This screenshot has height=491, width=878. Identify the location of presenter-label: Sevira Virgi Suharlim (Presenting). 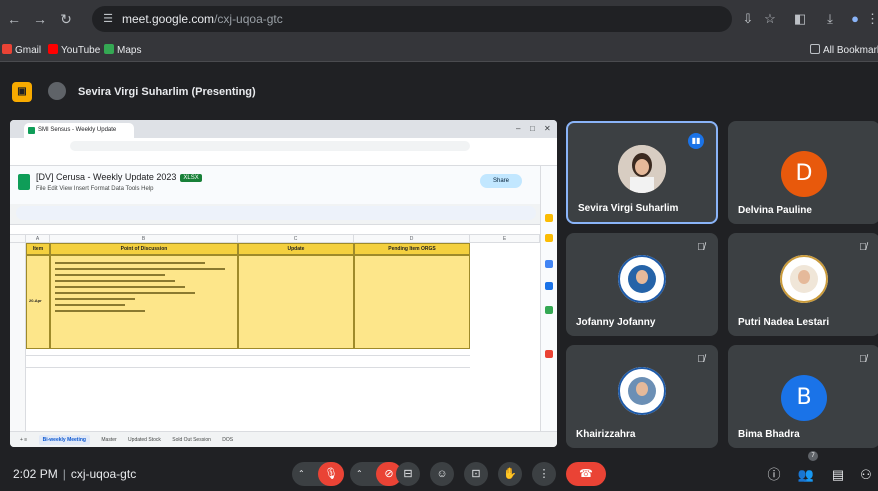
(167, 92).